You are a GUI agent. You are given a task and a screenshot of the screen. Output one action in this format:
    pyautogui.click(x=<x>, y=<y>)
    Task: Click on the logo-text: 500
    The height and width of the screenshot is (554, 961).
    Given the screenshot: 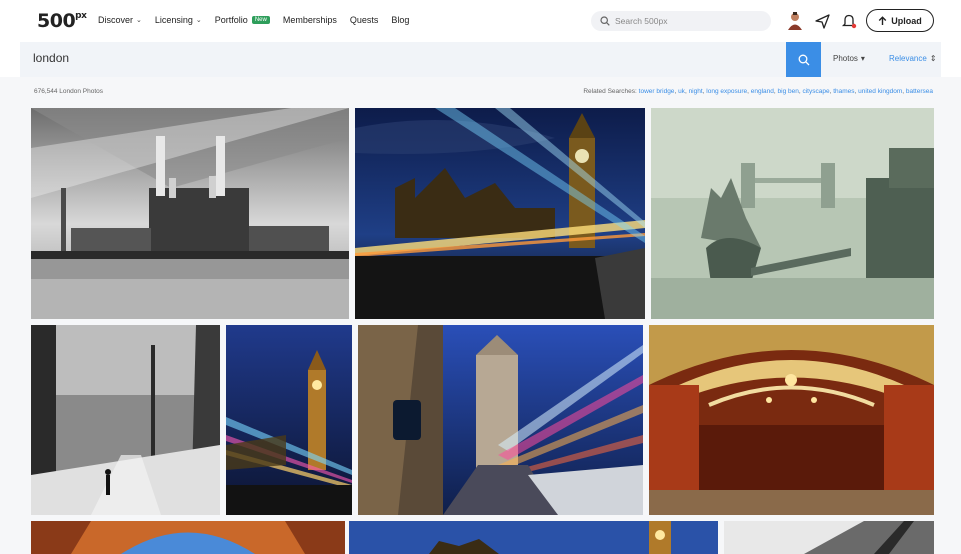 What is the action you would take?
    pyautogui.click(x=56, y=21)
    